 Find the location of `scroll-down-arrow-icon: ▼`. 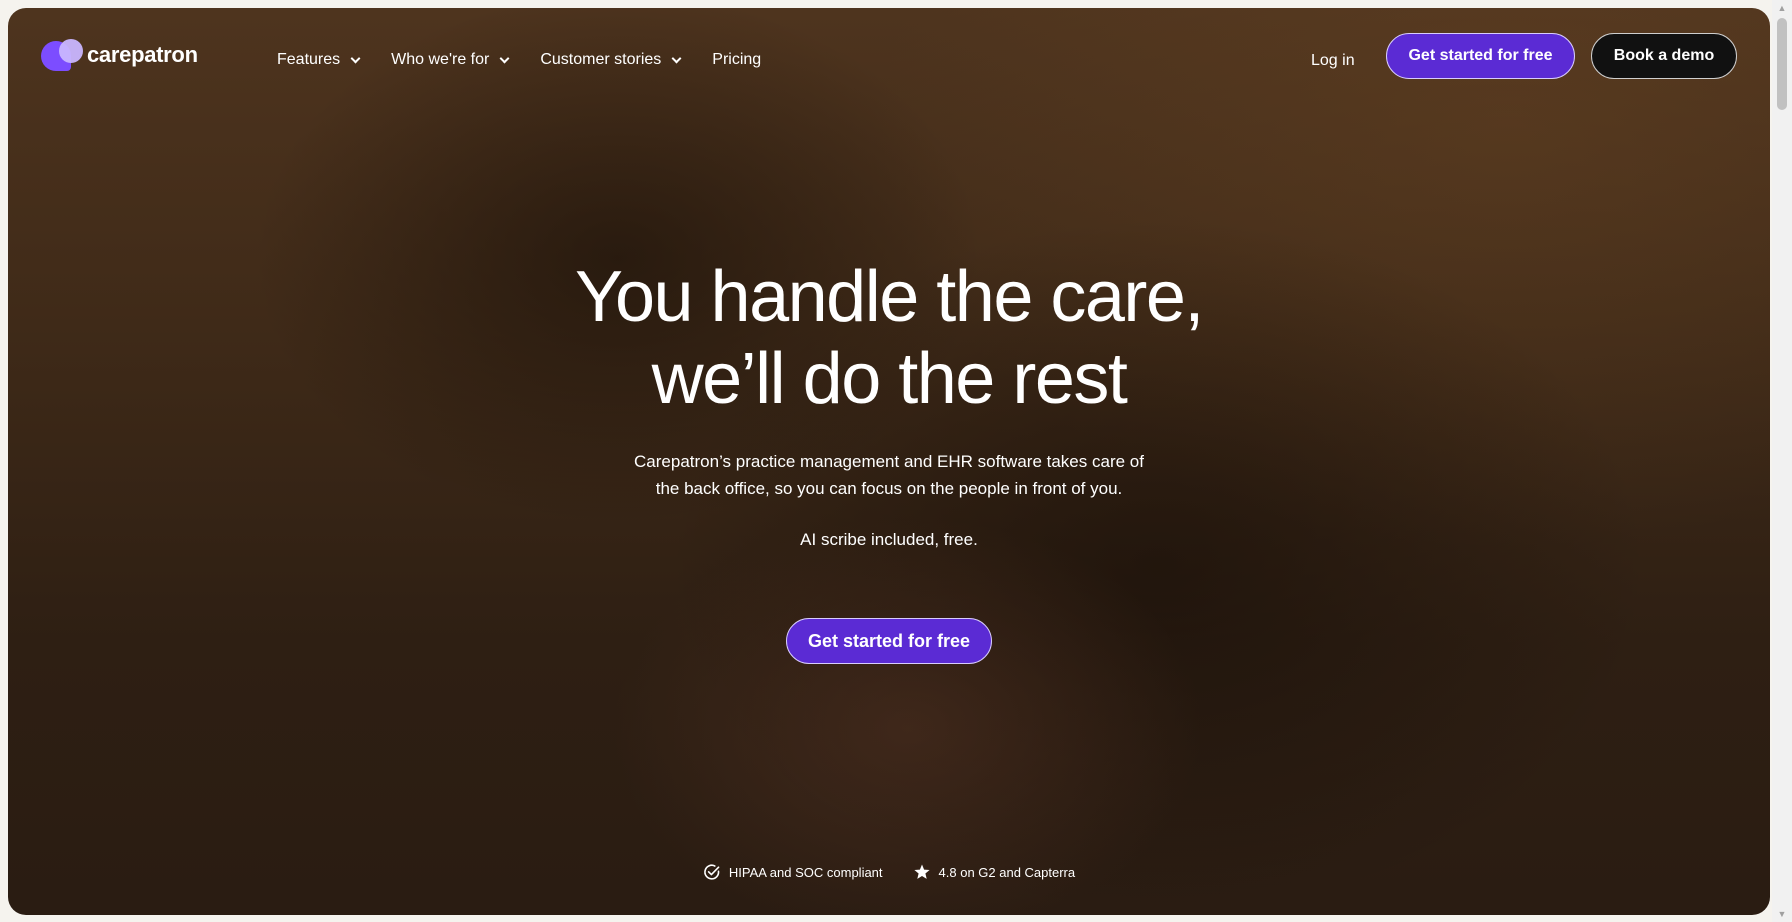

scroll-down-arrow-icon: ▼ is located at coordinates (1782, 914).